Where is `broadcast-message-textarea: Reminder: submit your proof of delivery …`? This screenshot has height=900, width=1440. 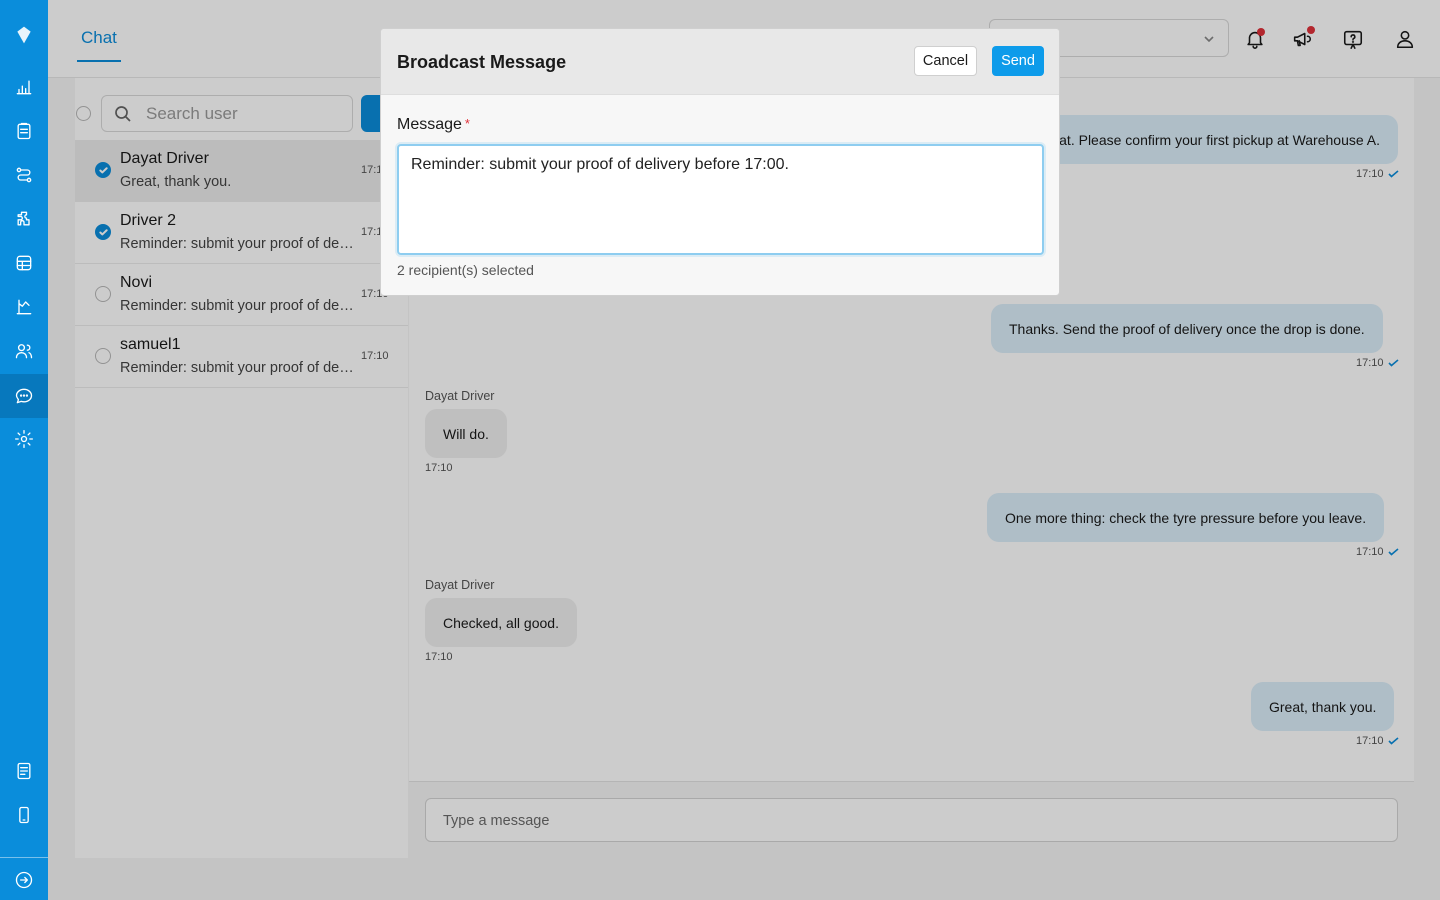
broadcast-message-textarea: Reminder: submit your proof of delivery … is located at coordinates (720, 199).